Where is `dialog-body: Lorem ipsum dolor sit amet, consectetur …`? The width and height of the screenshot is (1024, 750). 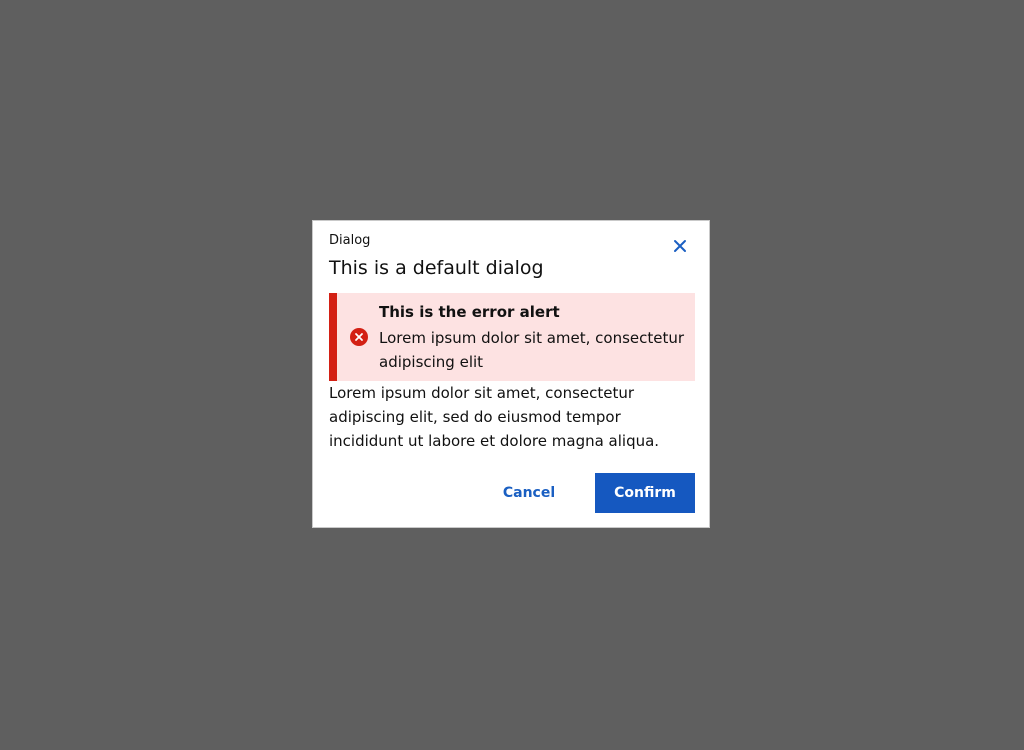 dialog-body: Lorem ipsum dolor sit amet, consectetur … is located at coordinates (494, 417).